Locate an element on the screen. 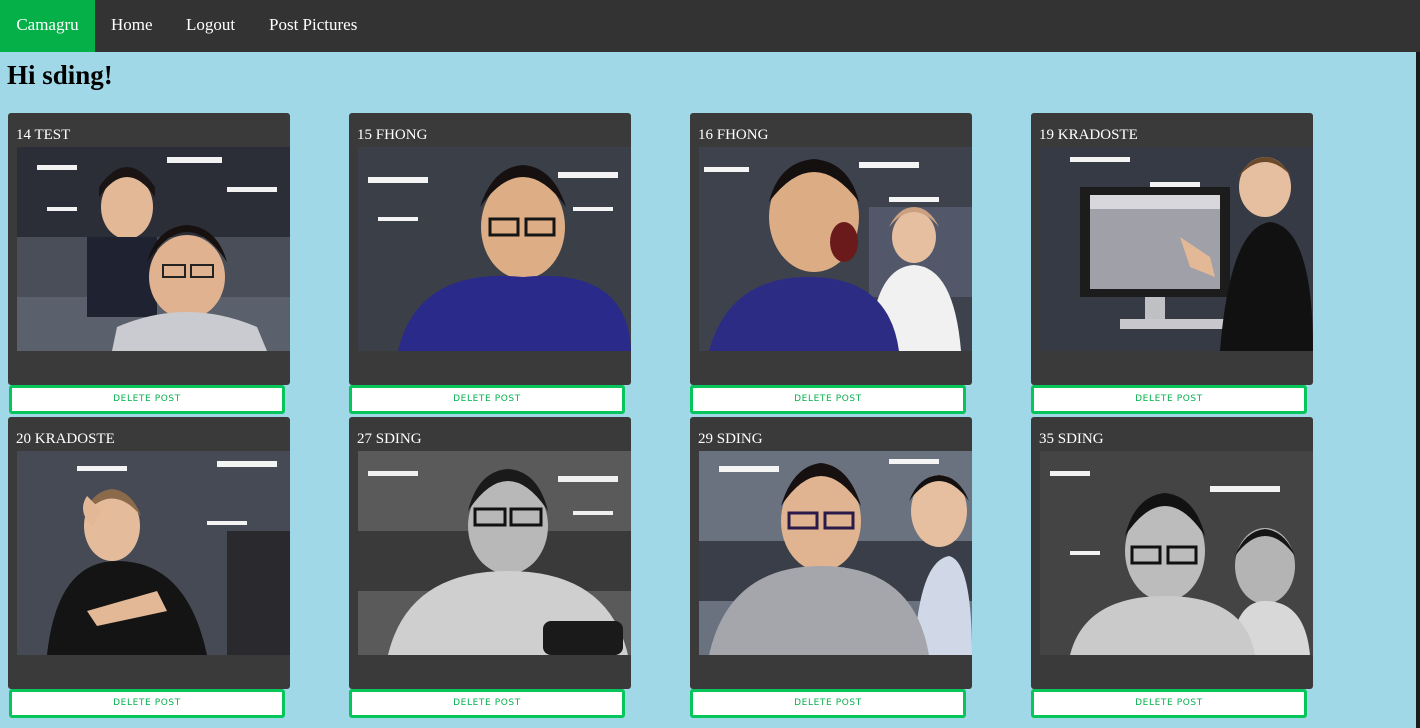  post-title: 19 kradoste is located at coordinates (1088, 135).